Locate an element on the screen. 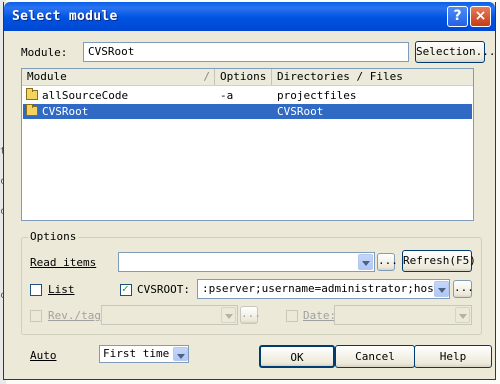 This screenshot has height=384, width=500. column-header-module: Module / is located at coordinates (118, 77).